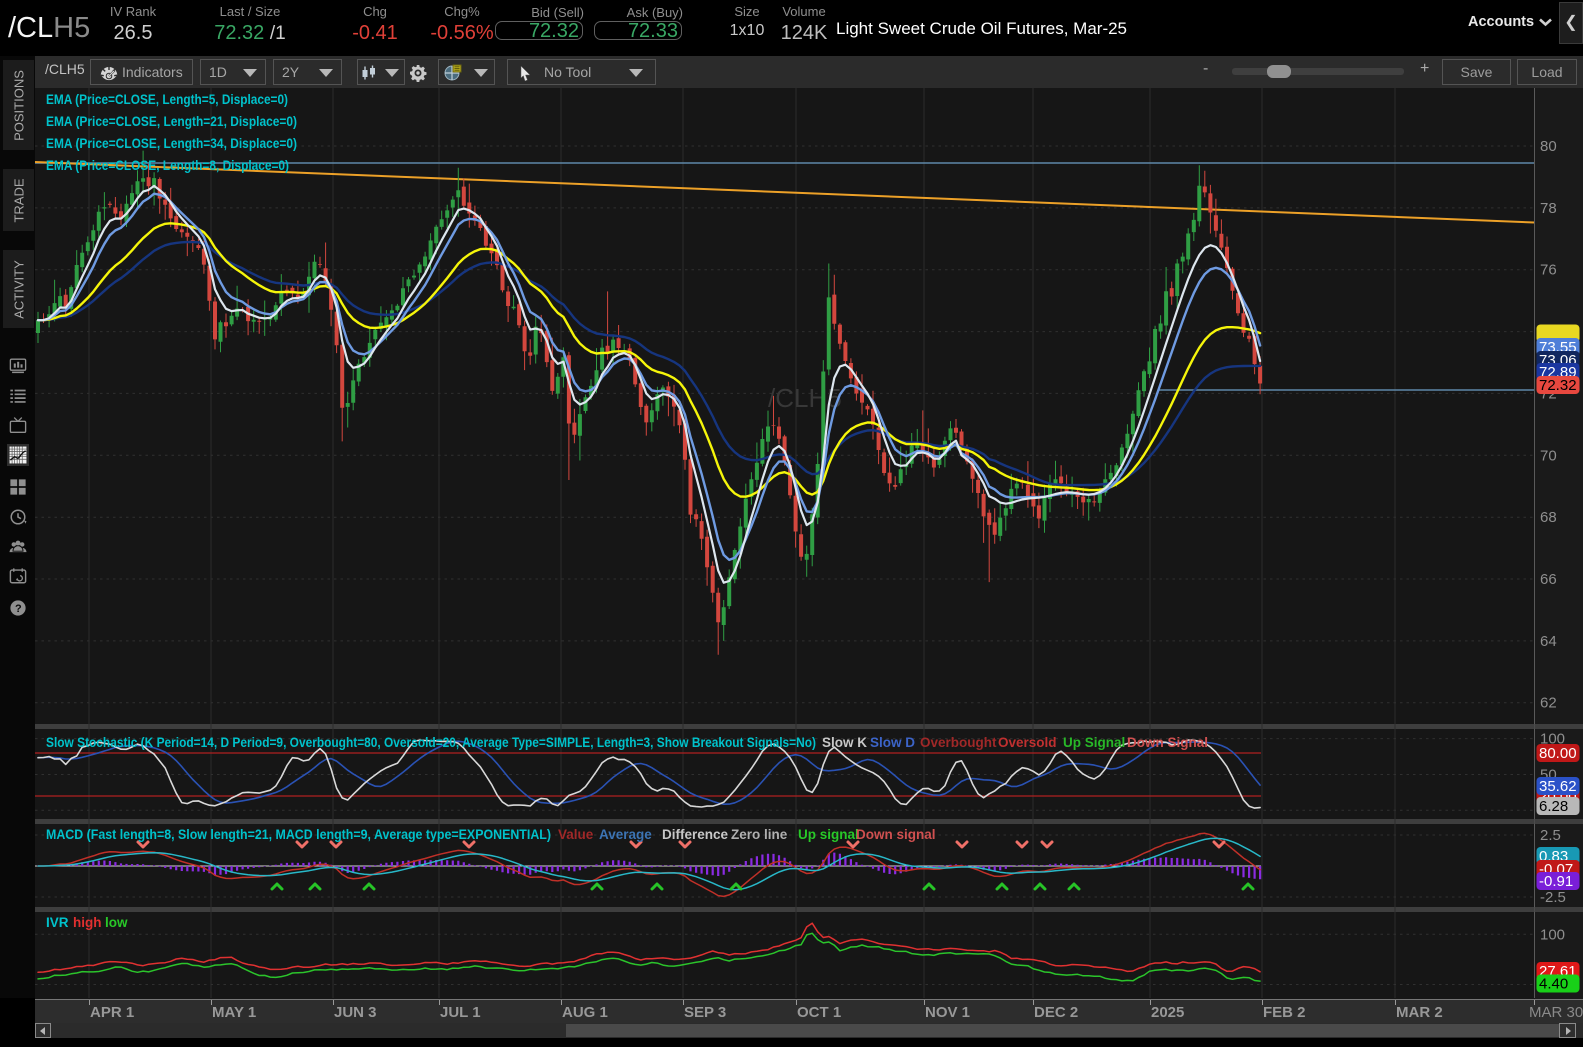 The height and width of the screenshot is (1047, 1583). What do you see at coordinates (171, 121) in the screenshot?
I see `svg-text:EMA (Price=CLOSE, Length=21, D: EMA (Price=CLOSE, Length=21, Displace=0)` at bounding box center [171, 121].